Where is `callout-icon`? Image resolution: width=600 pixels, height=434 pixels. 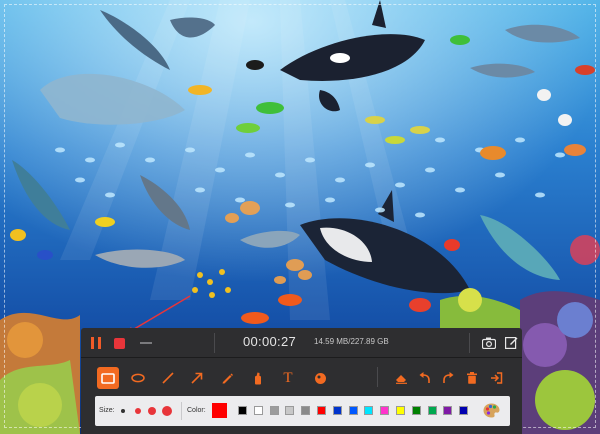 callout-icon is located at coordinates (320, 378).